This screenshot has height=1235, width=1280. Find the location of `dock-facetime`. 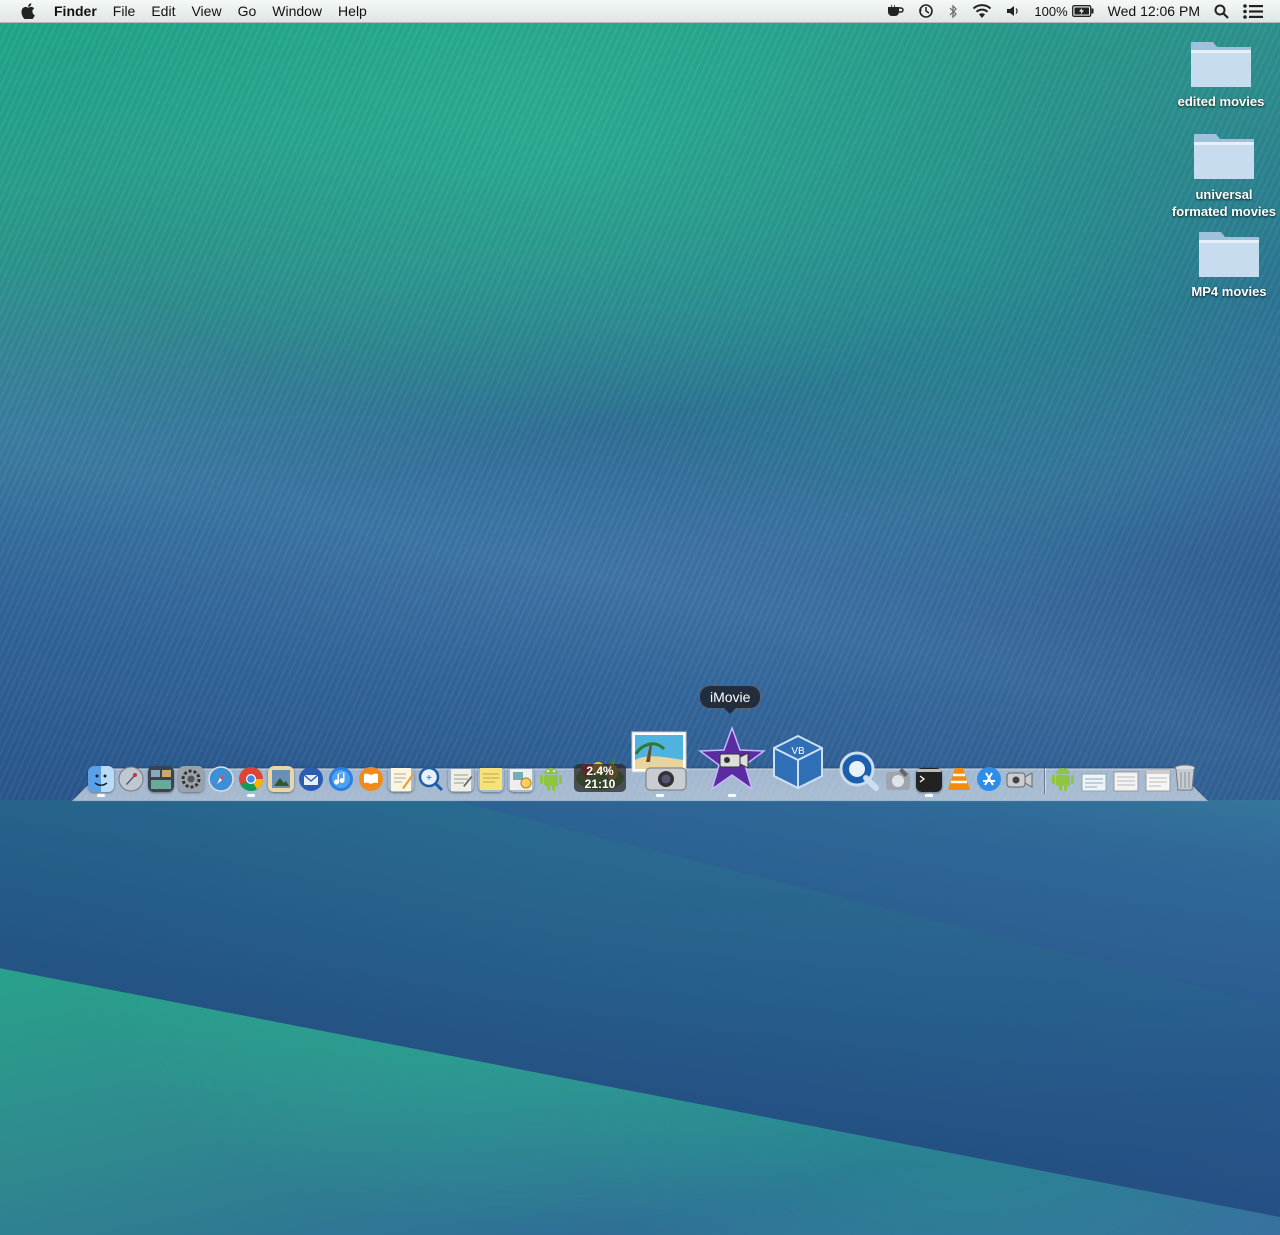

dock-facetime is located at coordinates (1020, 780).